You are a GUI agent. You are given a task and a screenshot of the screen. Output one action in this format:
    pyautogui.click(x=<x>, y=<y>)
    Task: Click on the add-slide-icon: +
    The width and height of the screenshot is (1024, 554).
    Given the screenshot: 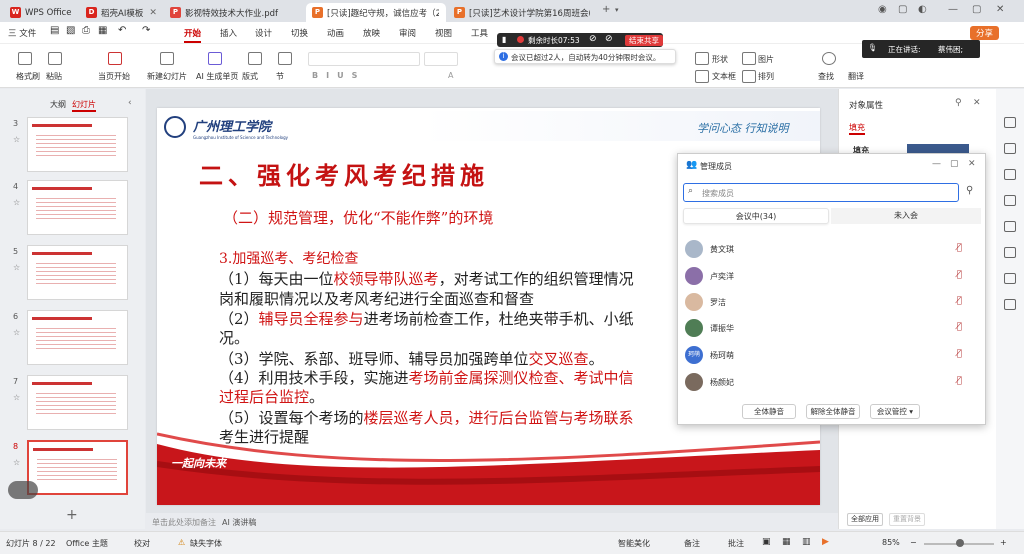 What is the action you would take?
    pyautogui.click(x=72, y=515)
    